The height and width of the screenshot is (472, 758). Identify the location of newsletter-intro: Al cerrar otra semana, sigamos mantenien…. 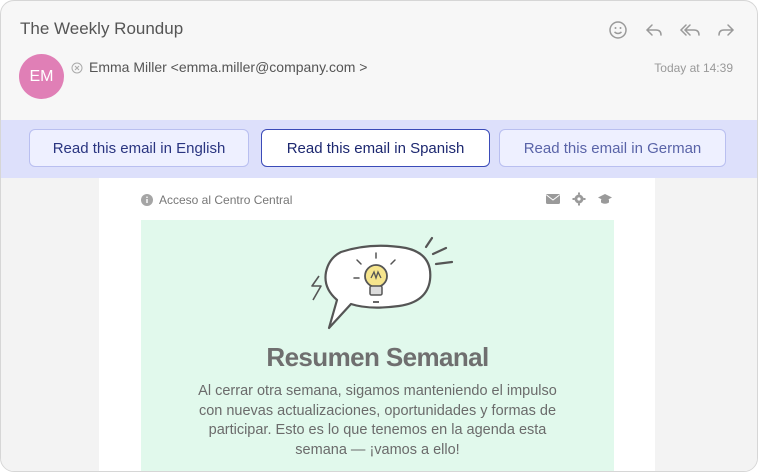
(377, 420).